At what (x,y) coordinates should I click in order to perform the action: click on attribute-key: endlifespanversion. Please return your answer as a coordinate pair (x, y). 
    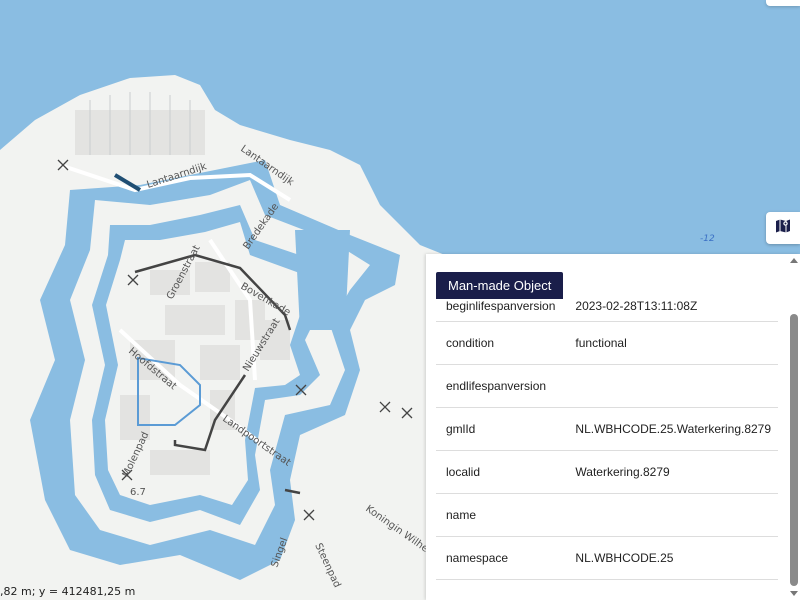
    Looking at the image, I should click on (501, 386).